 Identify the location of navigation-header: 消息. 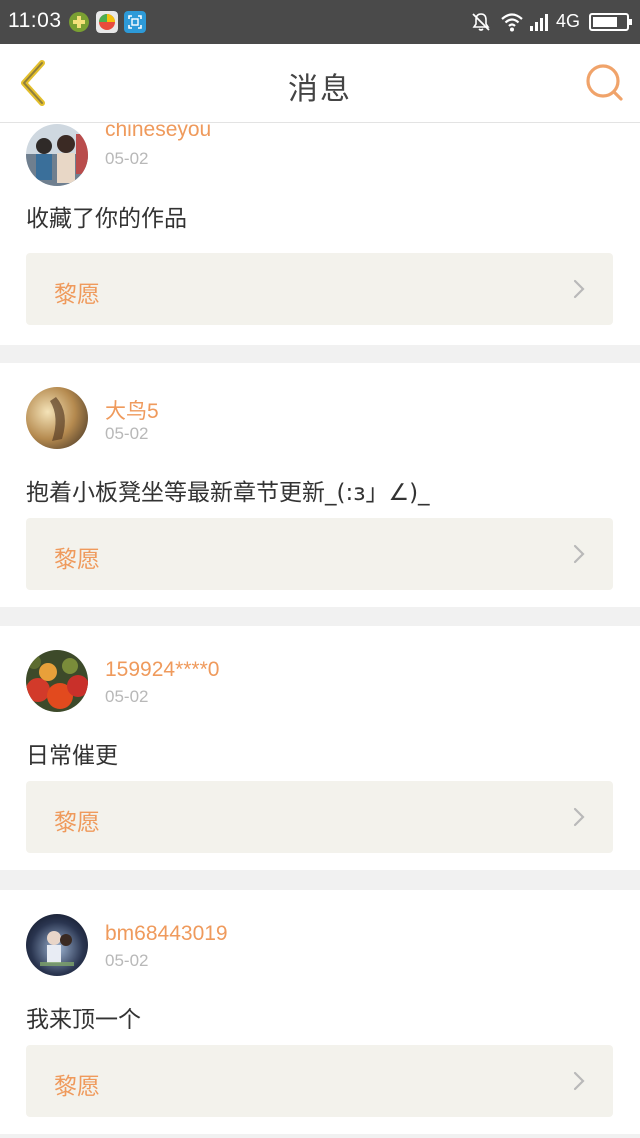
(320, 83).